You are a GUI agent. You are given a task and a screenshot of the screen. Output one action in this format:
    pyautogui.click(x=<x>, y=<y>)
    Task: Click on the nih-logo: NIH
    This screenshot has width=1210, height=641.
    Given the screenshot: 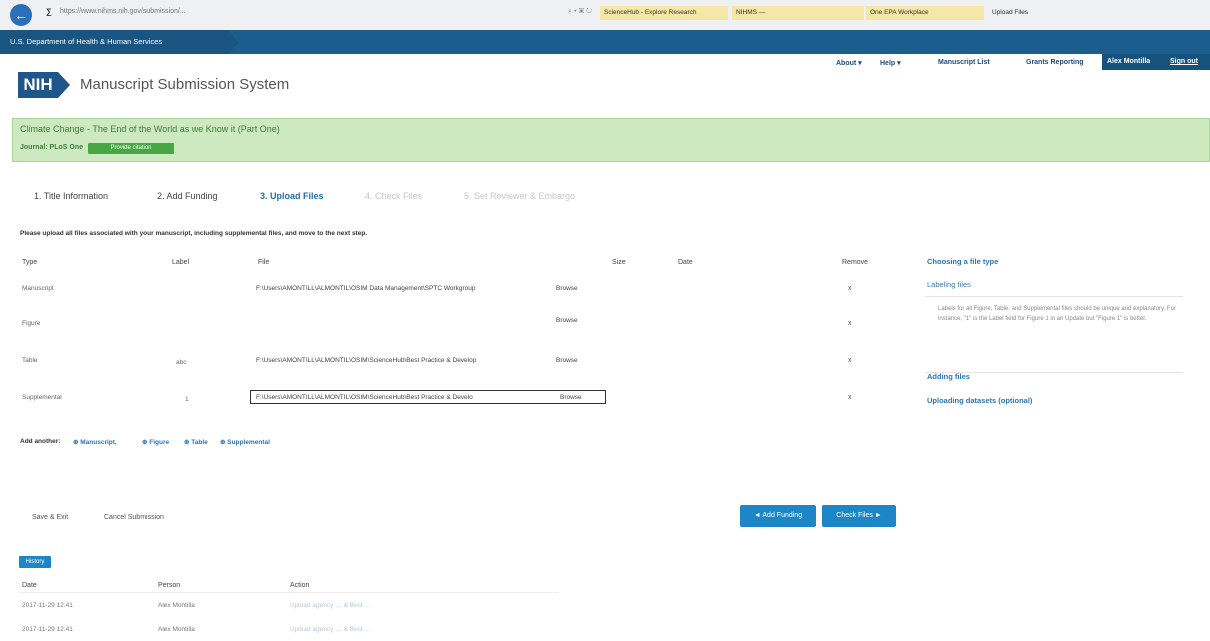 What is the action you would take?
    pyautogui.click(x=38, y=85)
    